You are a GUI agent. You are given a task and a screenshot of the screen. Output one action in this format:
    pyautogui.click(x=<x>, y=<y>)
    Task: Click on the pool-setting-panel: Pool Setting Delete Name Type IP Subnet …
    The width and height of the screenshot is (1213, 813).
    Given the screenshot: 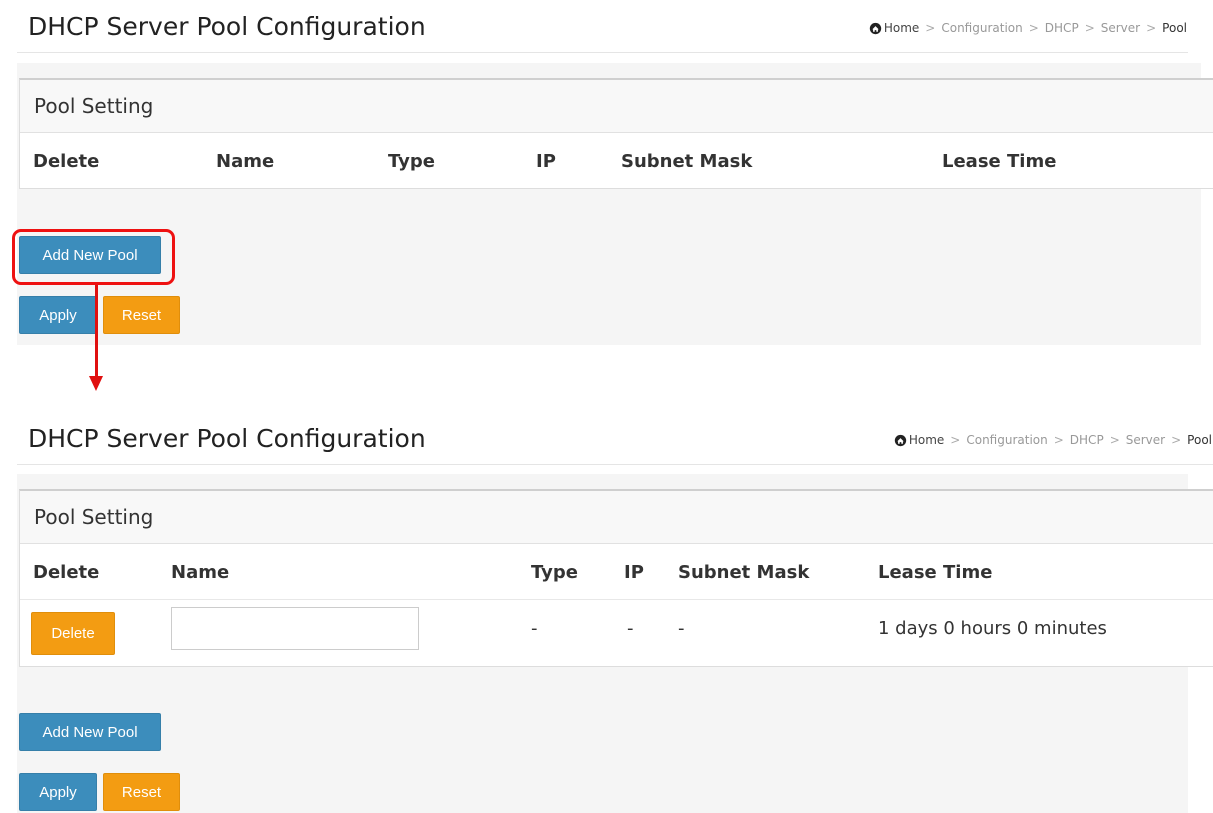 What is the action you would take?
    pyautogui.click(x=616, y=133)
    